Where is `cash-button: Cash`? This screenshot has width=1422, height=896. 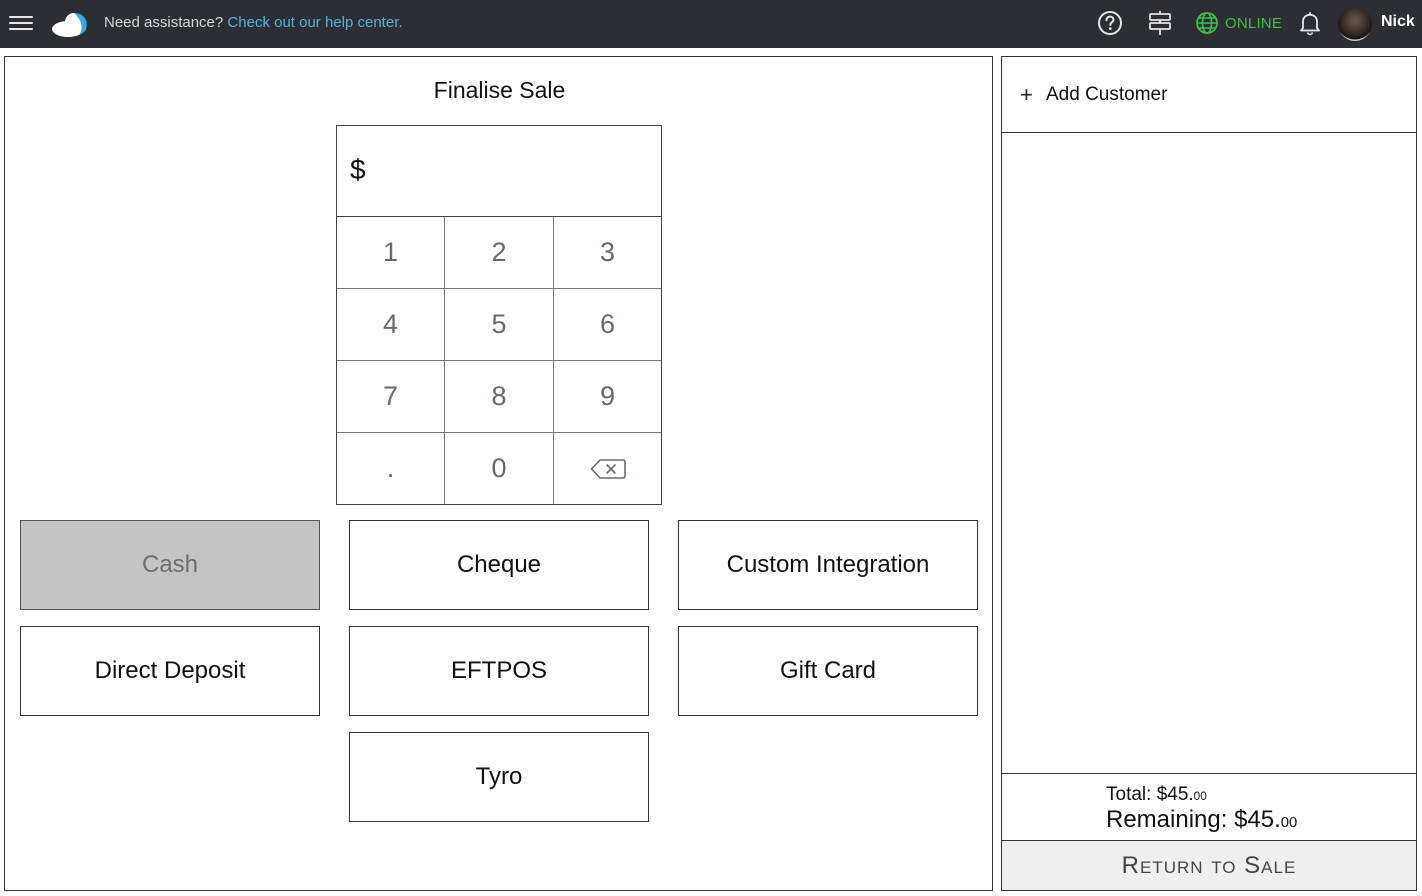 cash-button: Cash is located at coordinates (170, 565).